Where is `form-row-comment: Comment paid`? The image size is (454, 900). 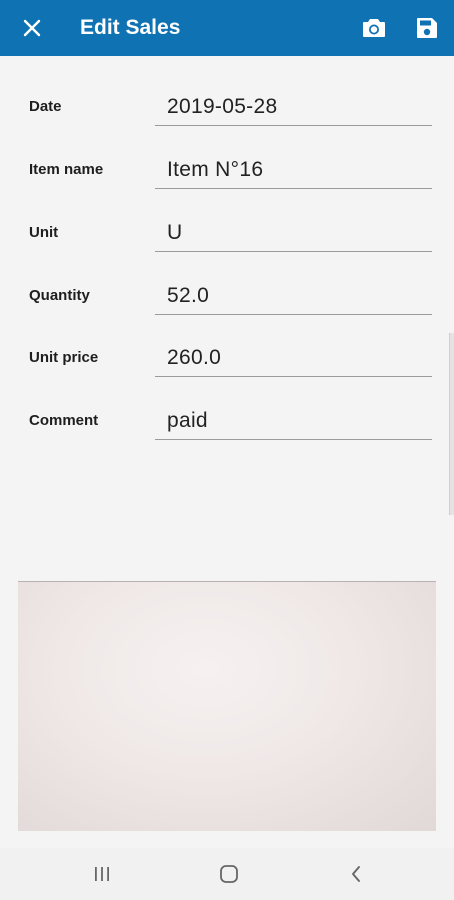 form-row-comment: Comment paid is located at coordinates (227, 436).